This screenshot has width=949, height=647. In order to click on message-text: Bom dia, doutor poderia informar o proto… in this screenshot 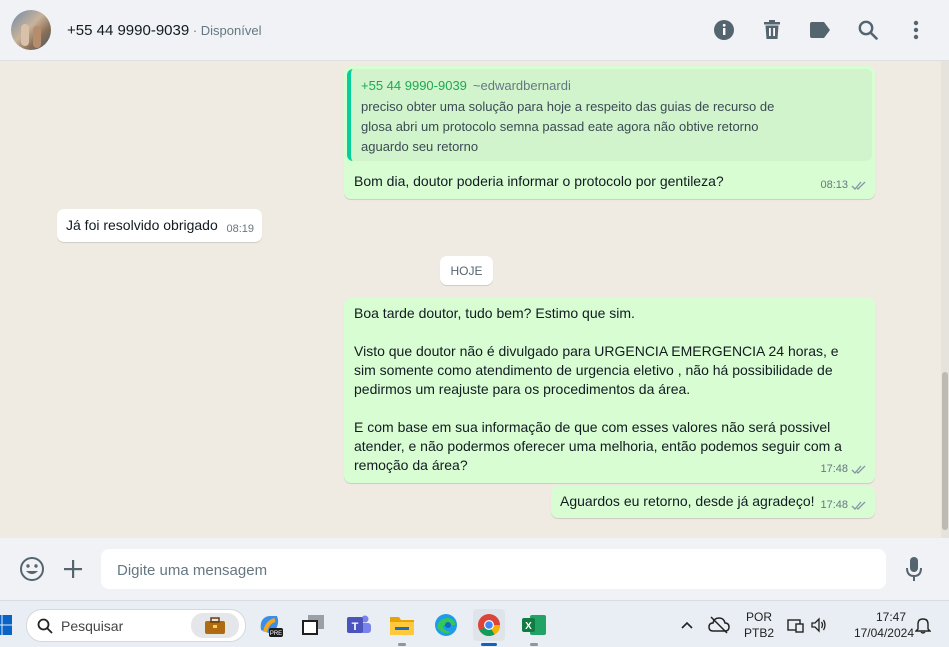, I will do `click(539, 181)`.